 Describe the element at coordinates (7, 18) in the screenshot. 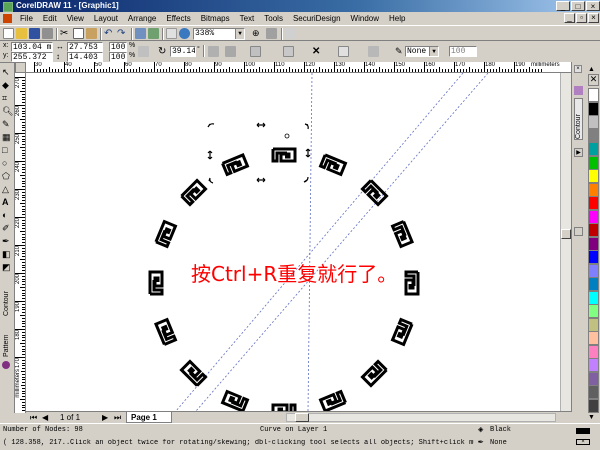

I see `document-icon` at that location.